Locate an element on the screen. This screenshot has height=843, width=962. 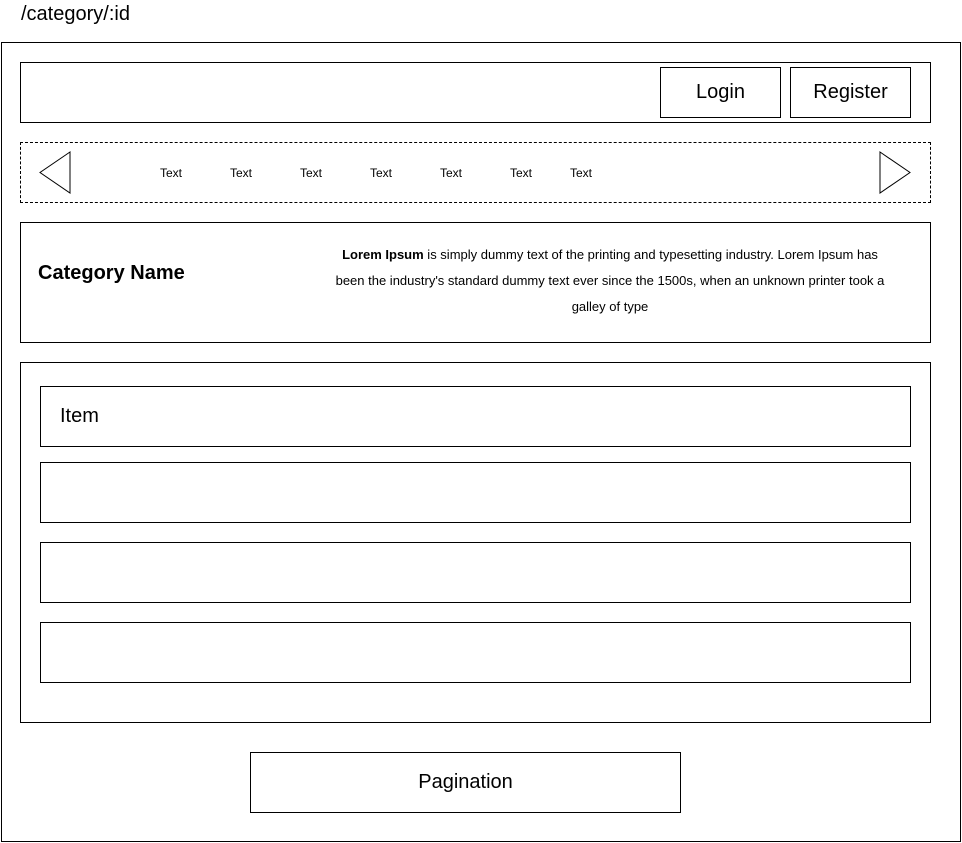
nav-item-4: Text is located at coordinates (381, 173).